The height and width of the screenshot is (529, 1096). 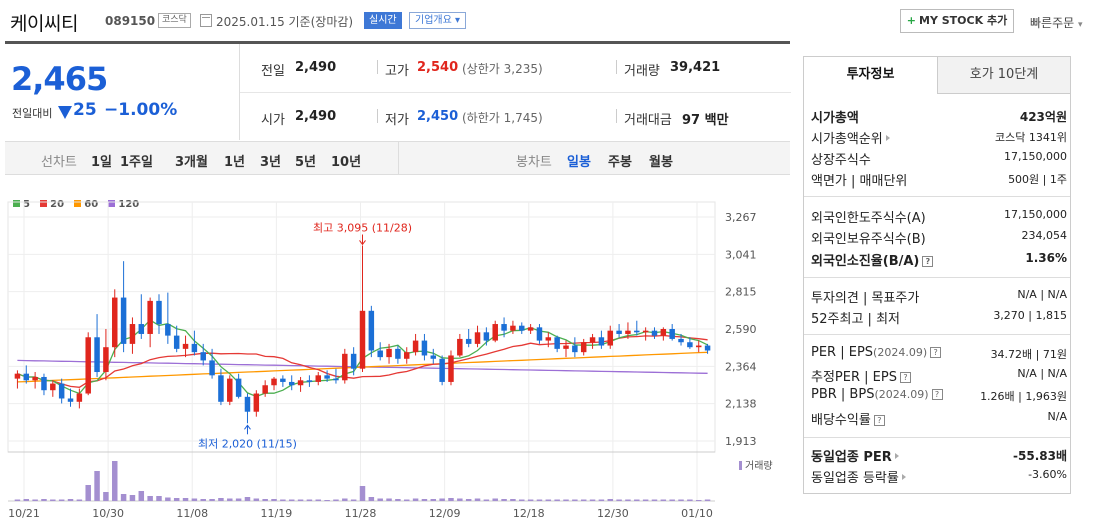 What do you see at coordinates (1040, 456) in the screenshot?
I see `info-value: -55.83배` at bounding box center [1040, 456].